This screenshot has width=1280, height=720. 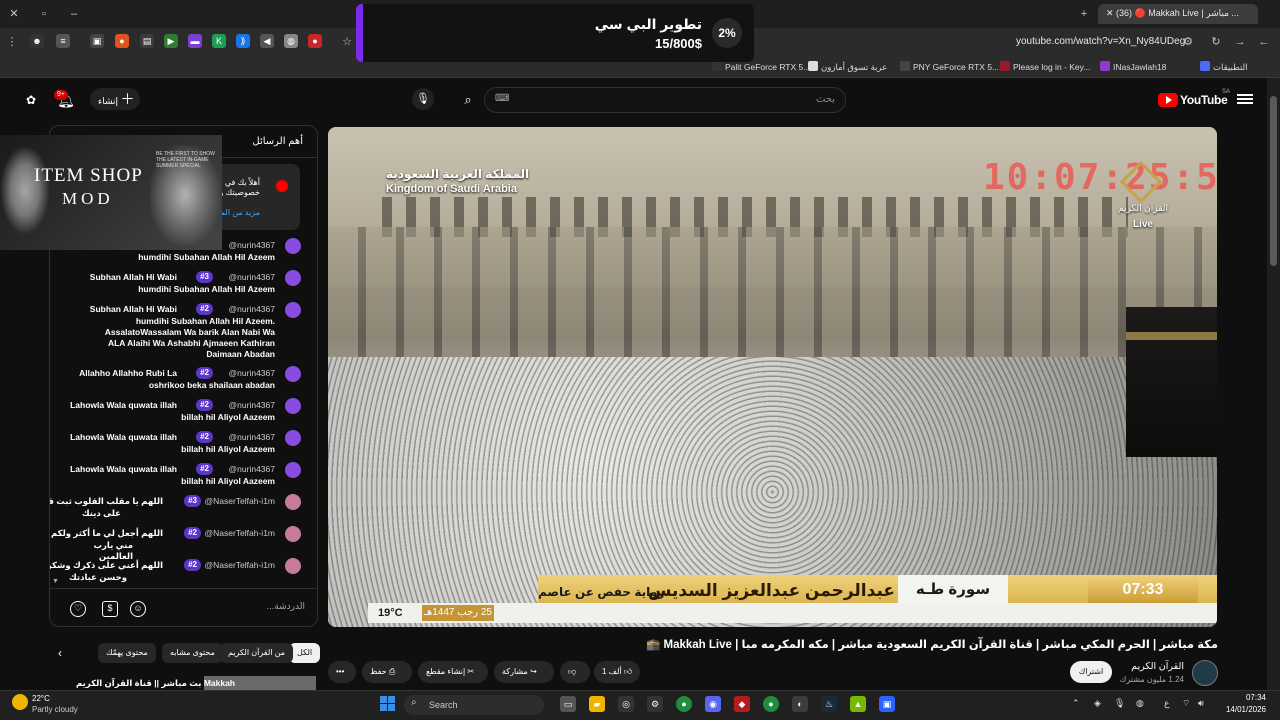 What do you see at coordinates (858, 704) in the screenshot?
I see `nvidia-icon: ▲` at bounding box center [858, 704].